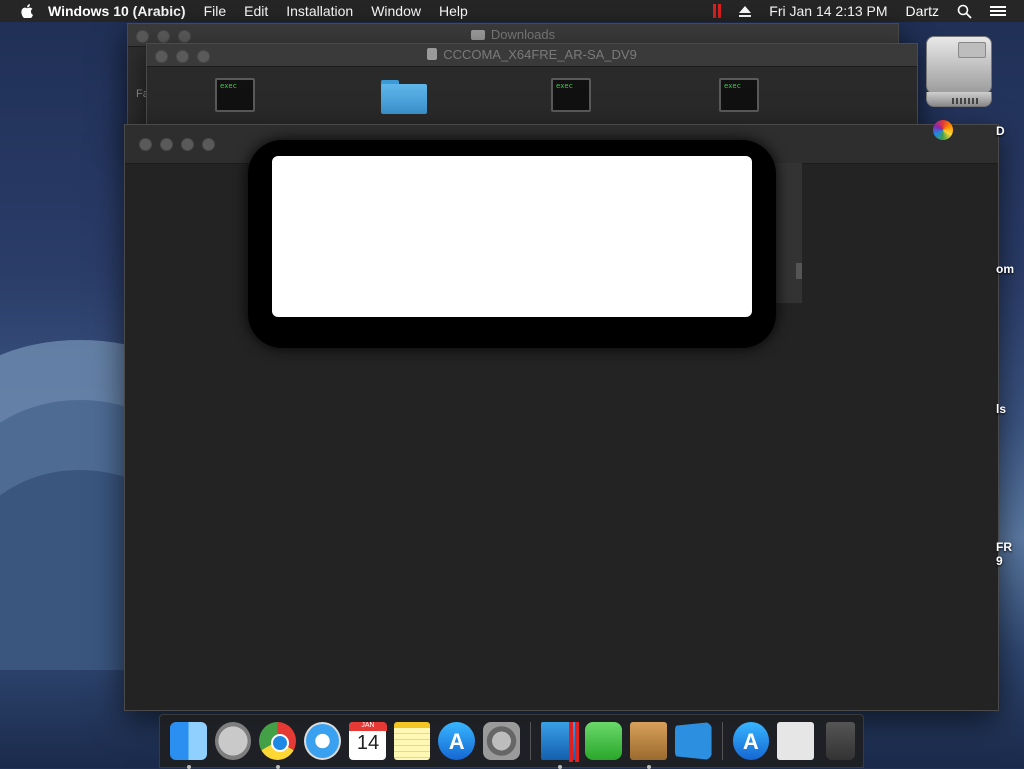 The height and width of the screenshot is (769, 1024). I want to click on installer-package-icon, so click(648, 745).